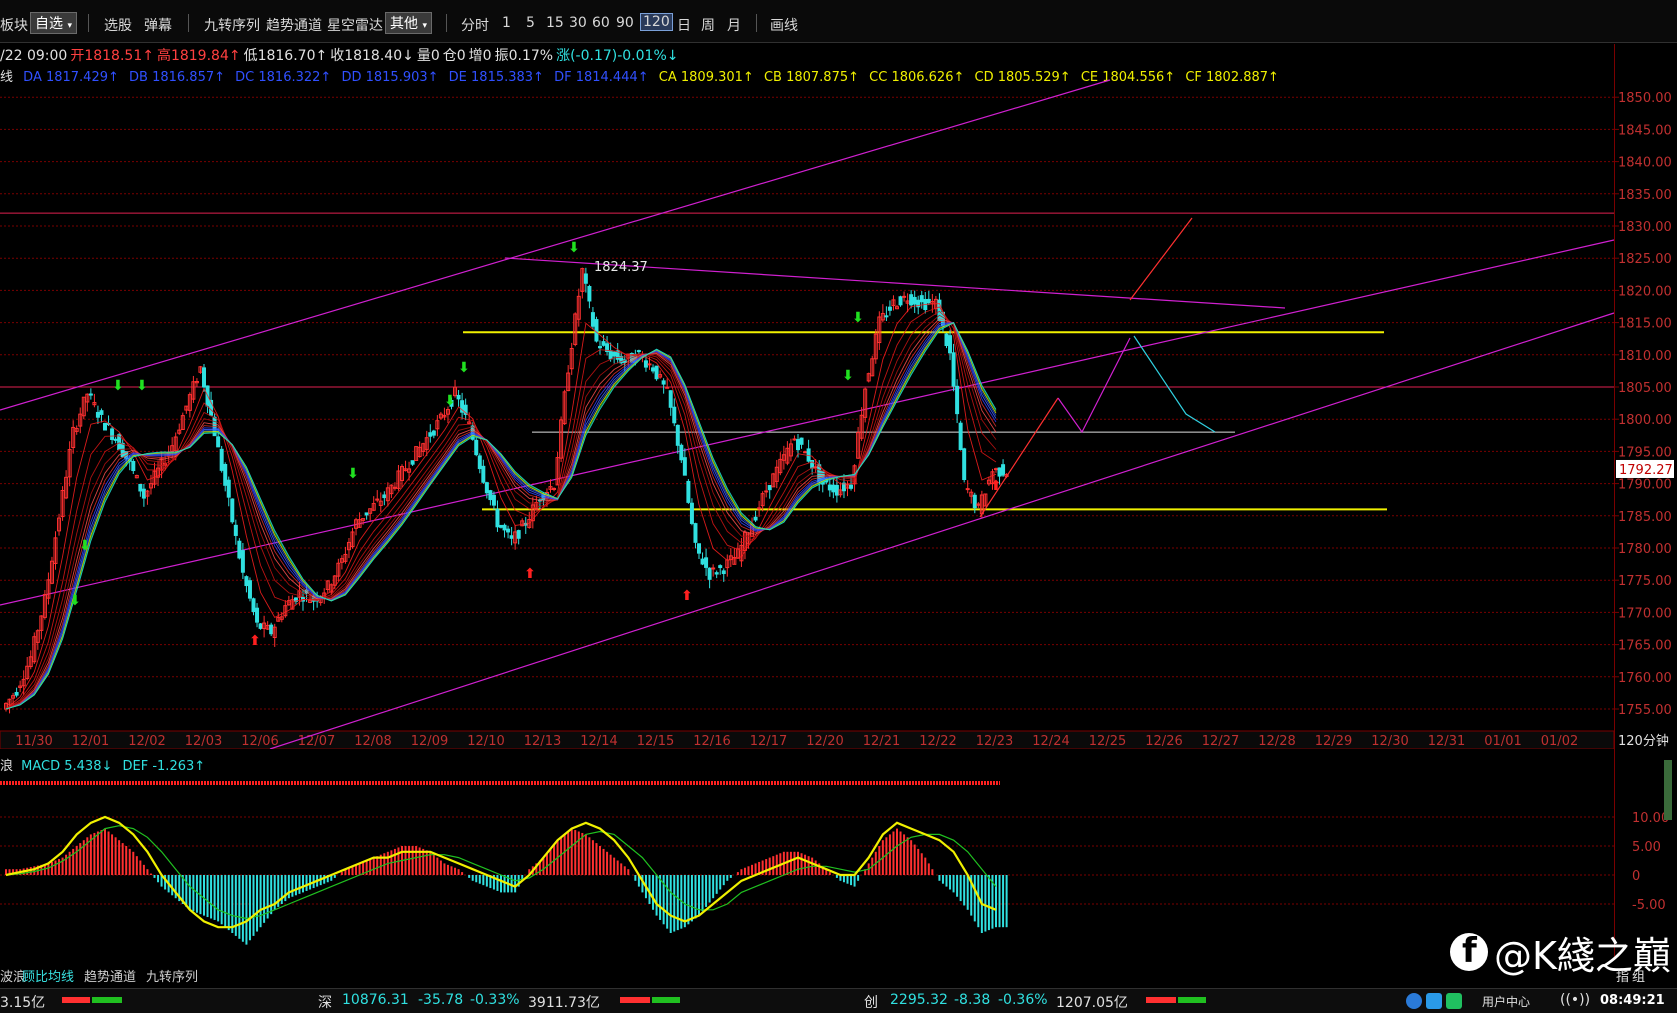  What do you see at coordinates (1092, 1003) in the screenshot?
I see `cy-amount: 1207.05亿` at bounding box center [1092, 1003].